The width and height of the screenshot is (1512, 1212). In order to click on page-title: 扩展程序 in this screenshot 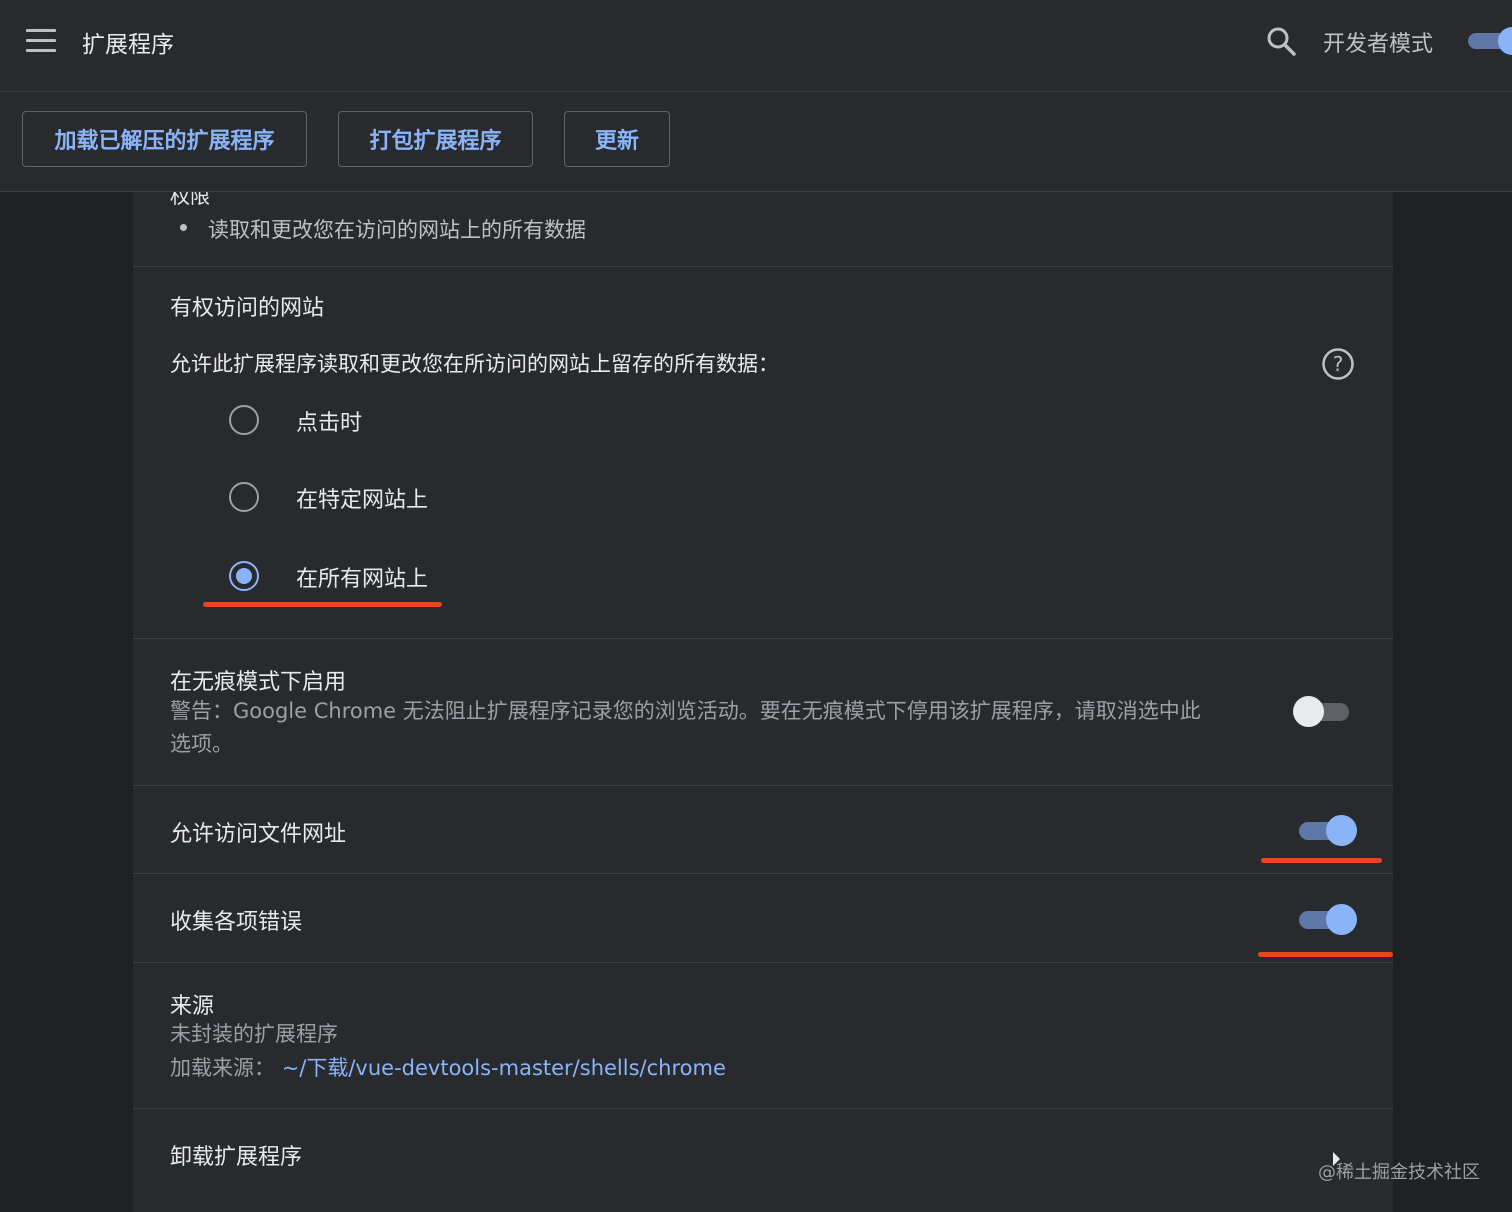, I will do `click(128, 45)`.